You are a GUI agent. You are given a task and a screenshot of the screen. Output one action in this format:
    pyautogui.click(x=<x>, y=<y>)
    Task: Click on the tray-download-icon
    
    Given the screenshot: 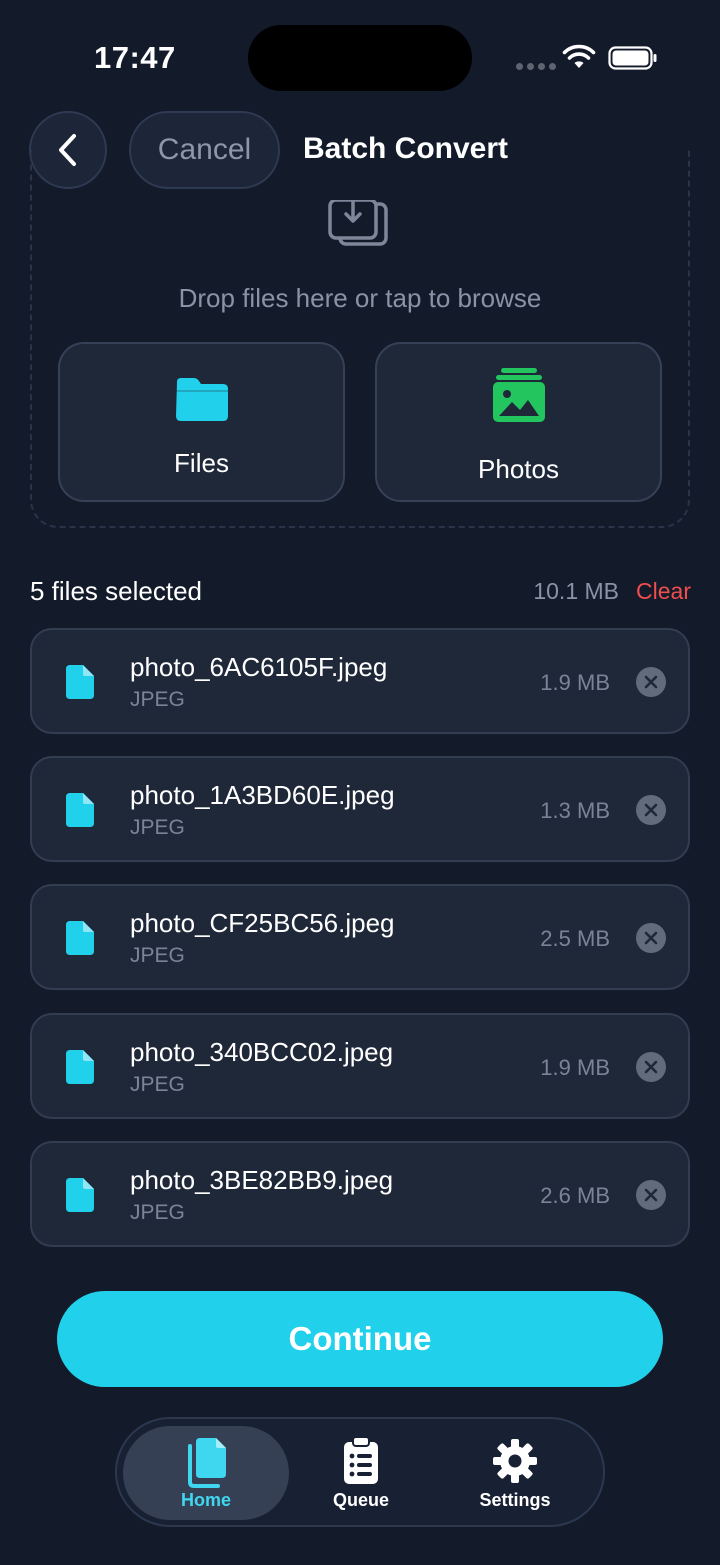 What is the action you would take?
    pyautogui.click(x=358, y=223)
    